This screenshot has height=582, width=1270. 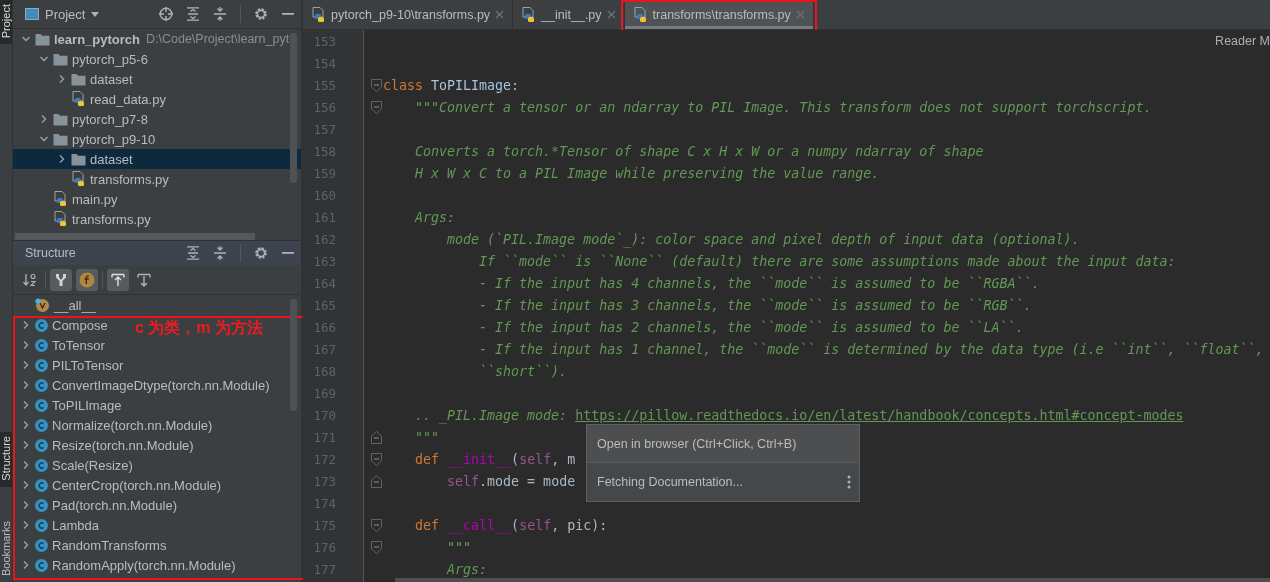 What do you see at coordinates (123, 445) in the screenshot?
I see `structure-item: Resize(torch.nn.Module)` at bounding box center [123, 445].